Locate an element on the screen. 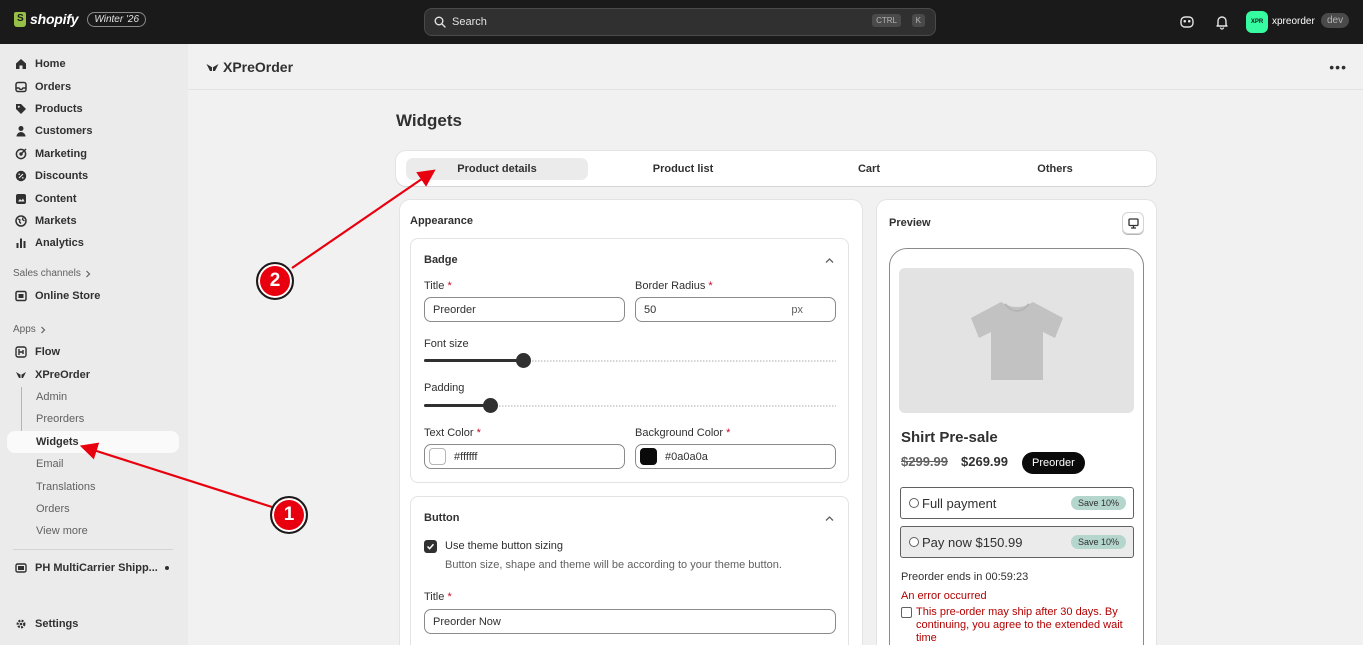 The height and width of the screenshot is (645, 1363). sidebar-item-products: Products is located at coordinates (93, 109).